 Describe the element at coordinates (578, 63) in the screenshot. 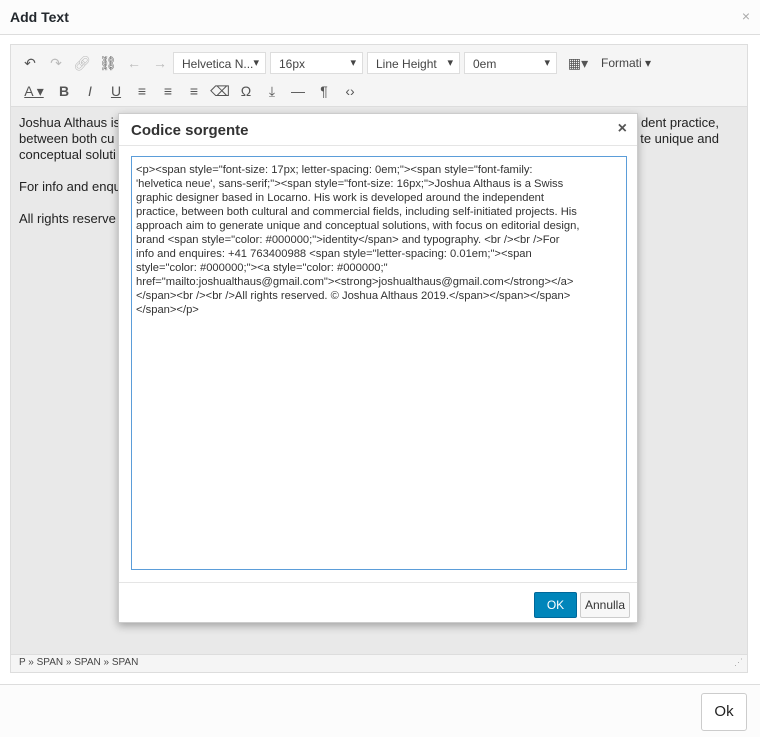

I see `table-icon: ▦▾` at that location.